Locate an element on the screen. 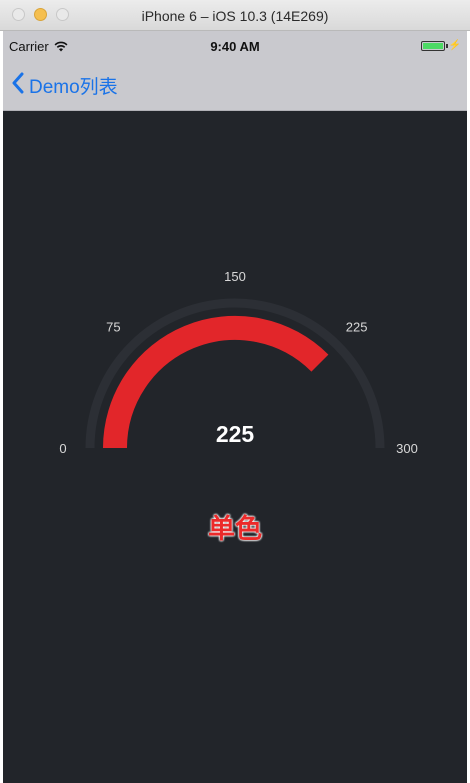 This screenshot has width=470, height=783. window-title: iPhone 6 – iOS 10.3 (14E269) is located at coordinates (235, 16).